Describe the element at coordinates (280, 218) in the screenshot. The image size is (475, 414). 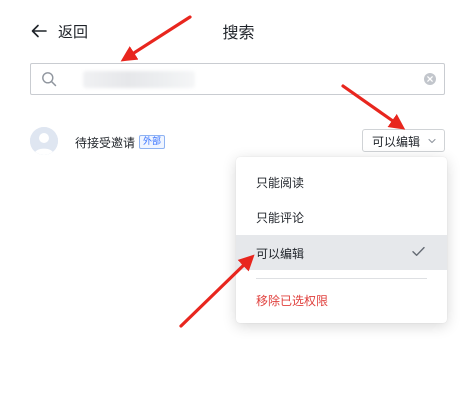
I see `menu-item-label: 只能评论` at that location.